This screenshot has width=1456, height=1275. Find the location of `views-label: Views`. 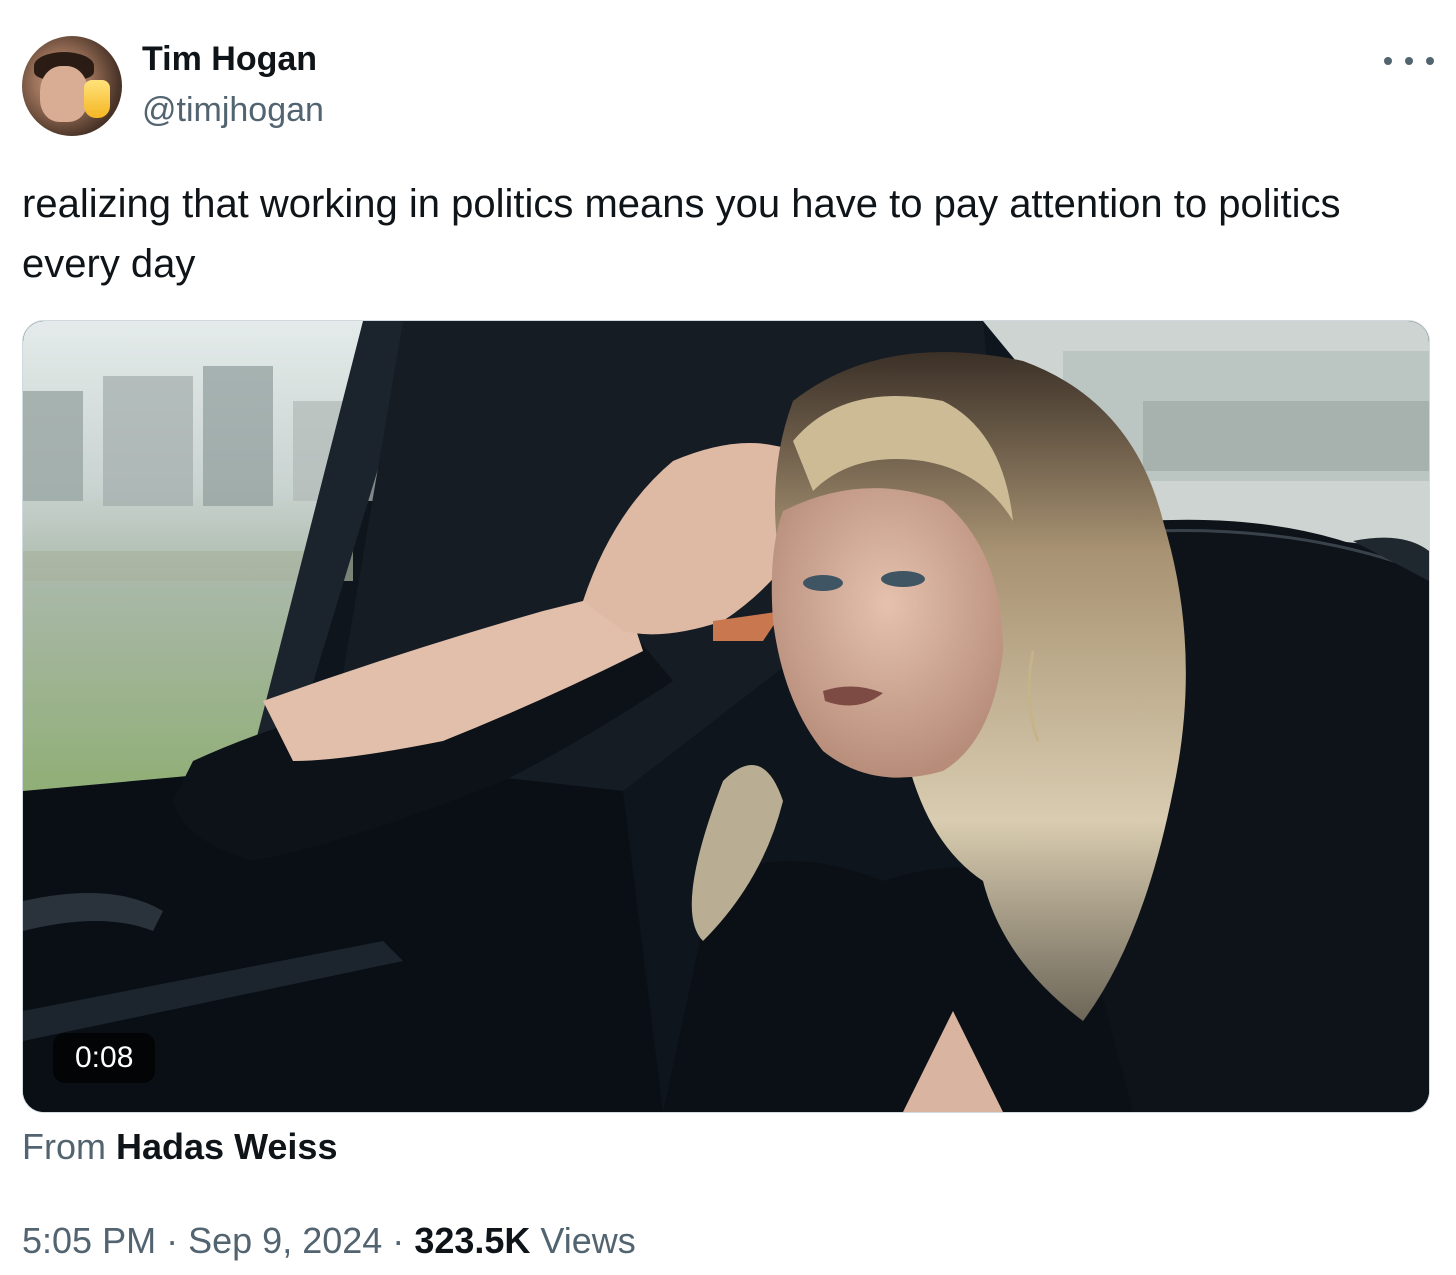

views-label: Views is located at coordinates (588, 1240).